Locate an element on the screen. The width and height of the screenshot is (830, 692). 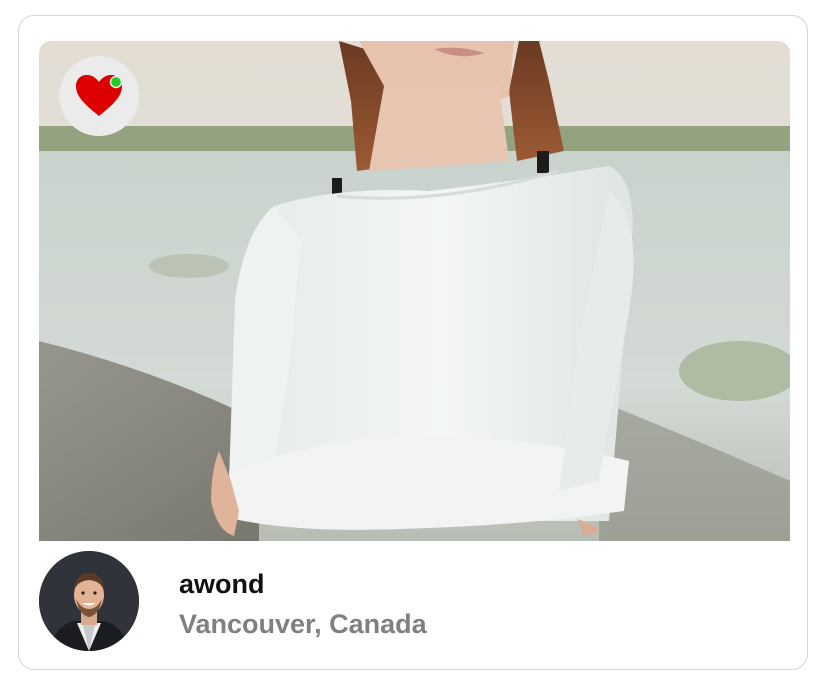
avatar is located at coordinates (89, 601).